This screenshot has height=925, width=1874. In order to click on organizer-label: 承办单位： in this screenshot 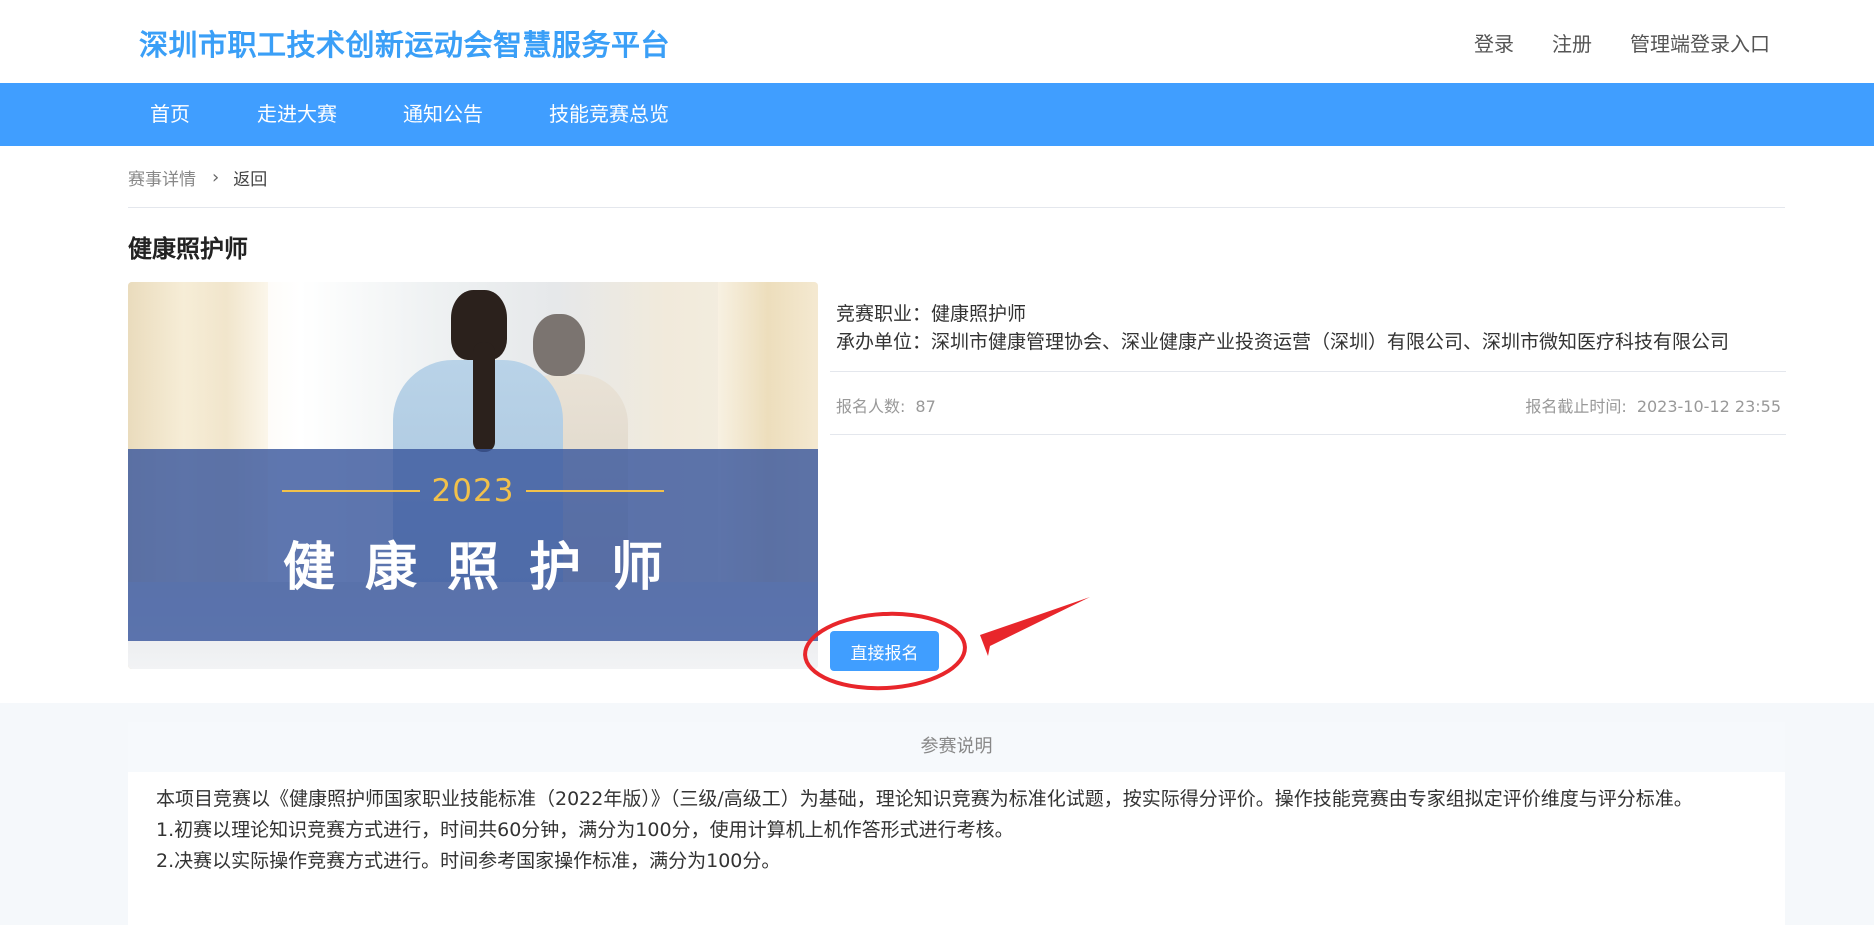, I will do `click(884, 342)`.